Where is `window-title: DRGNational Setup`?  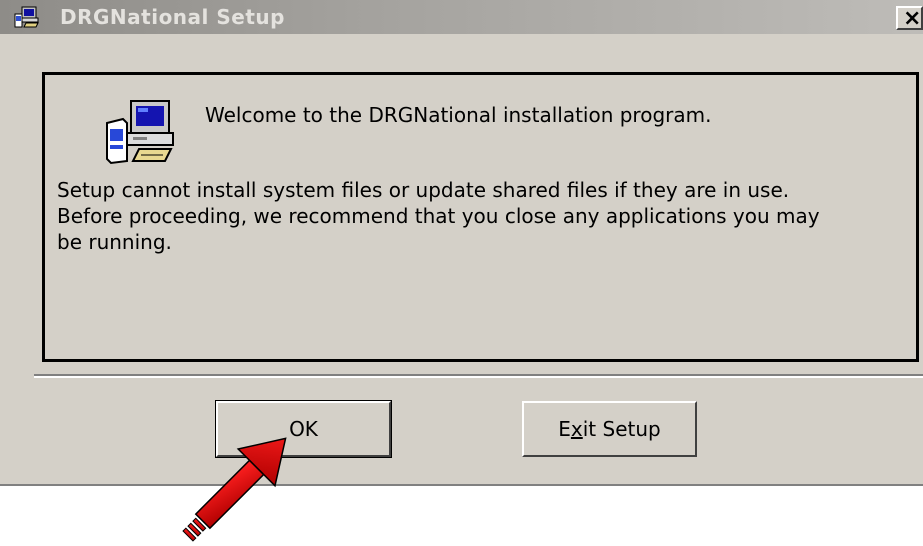
window-title: DRGNational Setup is located at coordinates (172, 17).